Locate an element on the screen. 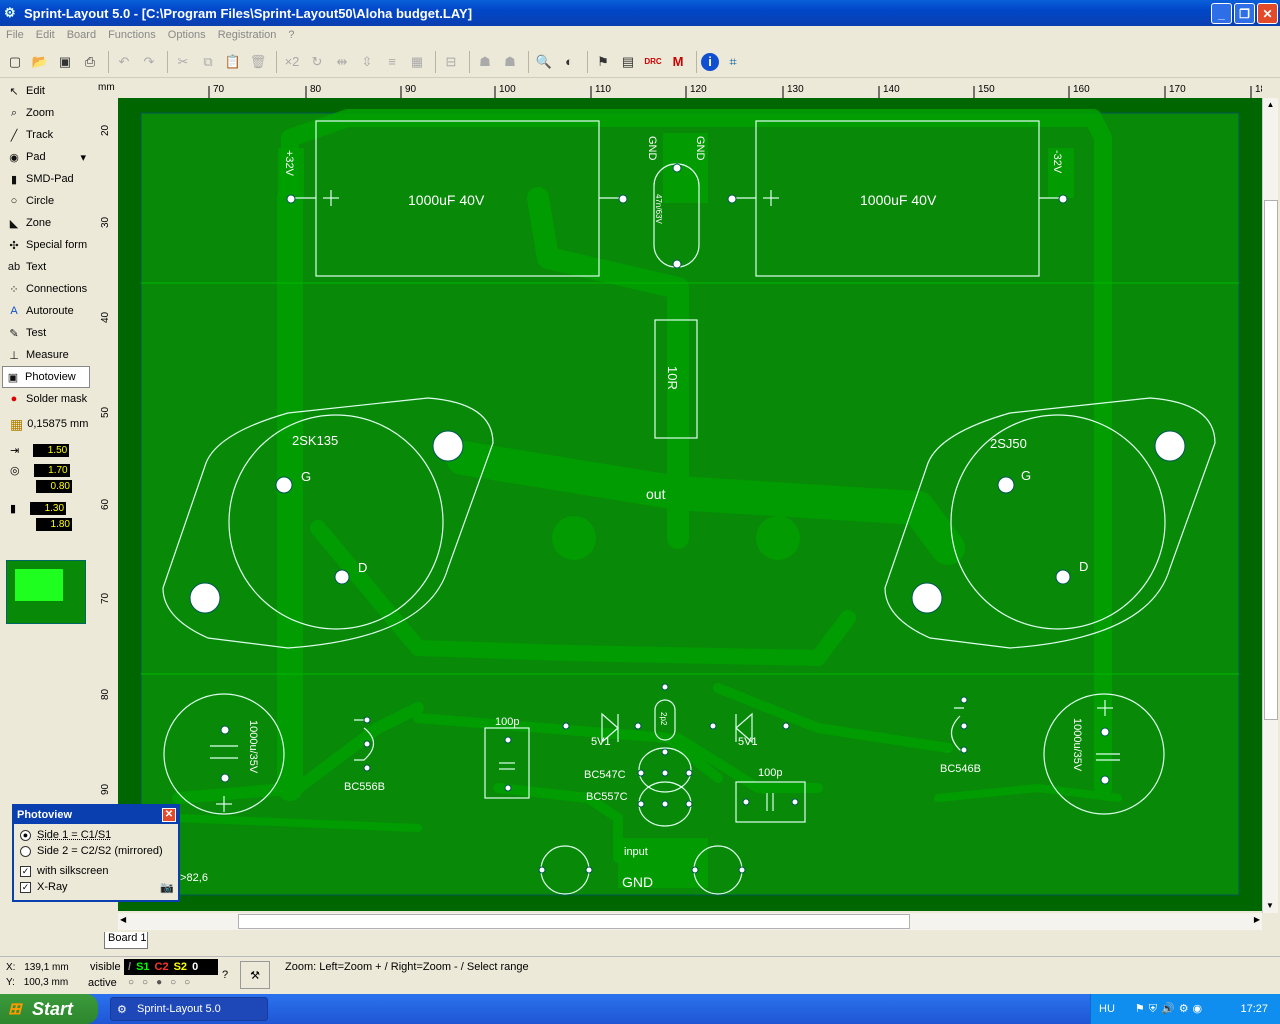 Image resolution: width=1280 pixels, height=1024 pixels. zoom-icon: 🔍 is located at coordinates (544, 62).